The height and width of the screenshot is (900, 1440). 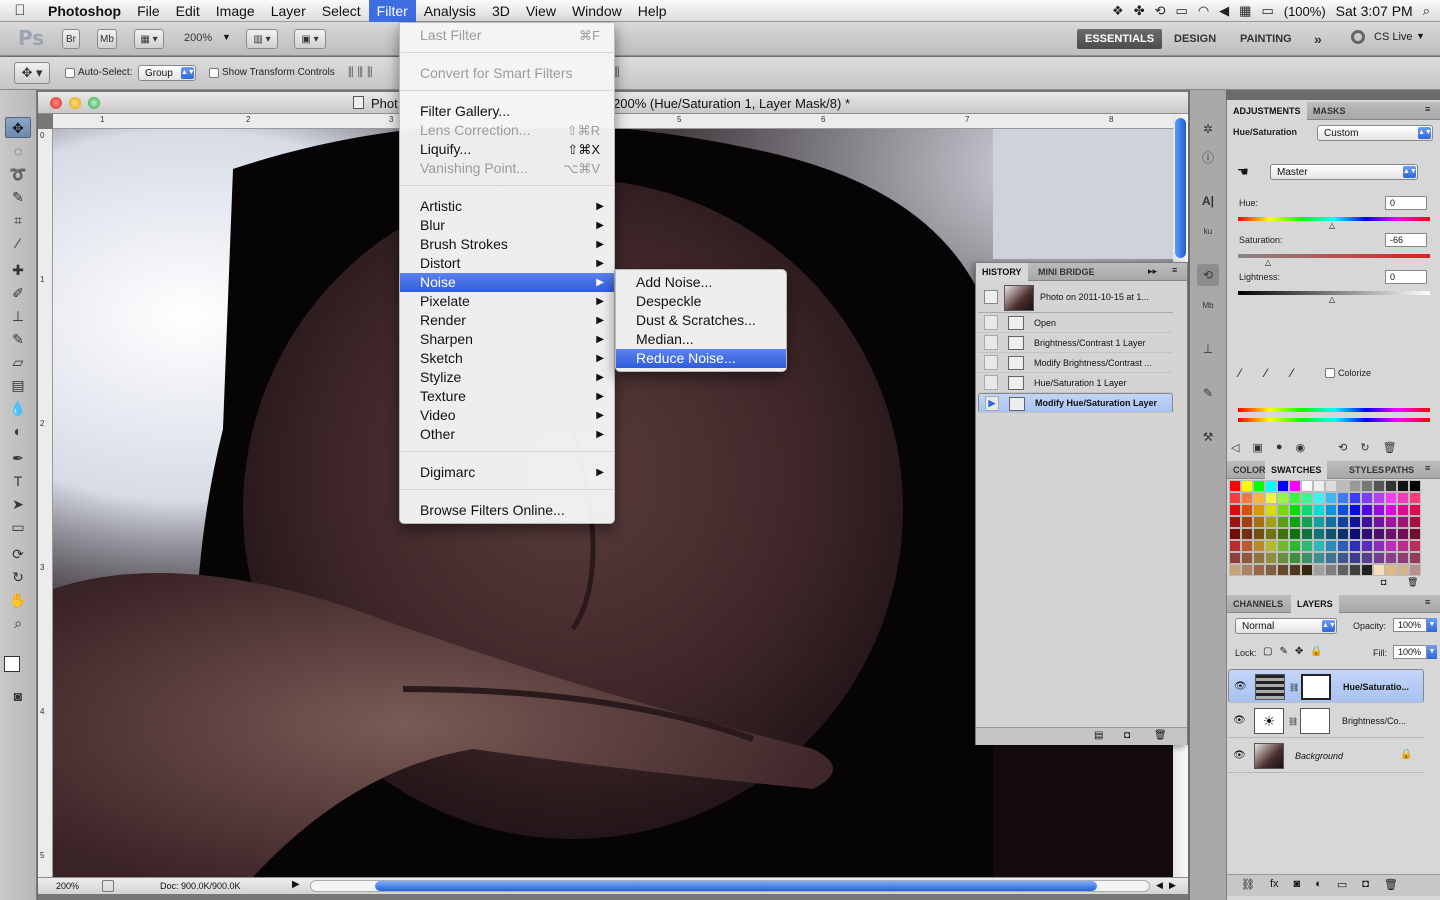 What do you see at coordinates (107, 39) in the screenshot?
I see `mini-bridge-button: Mb` at bounding box center [107, 39].